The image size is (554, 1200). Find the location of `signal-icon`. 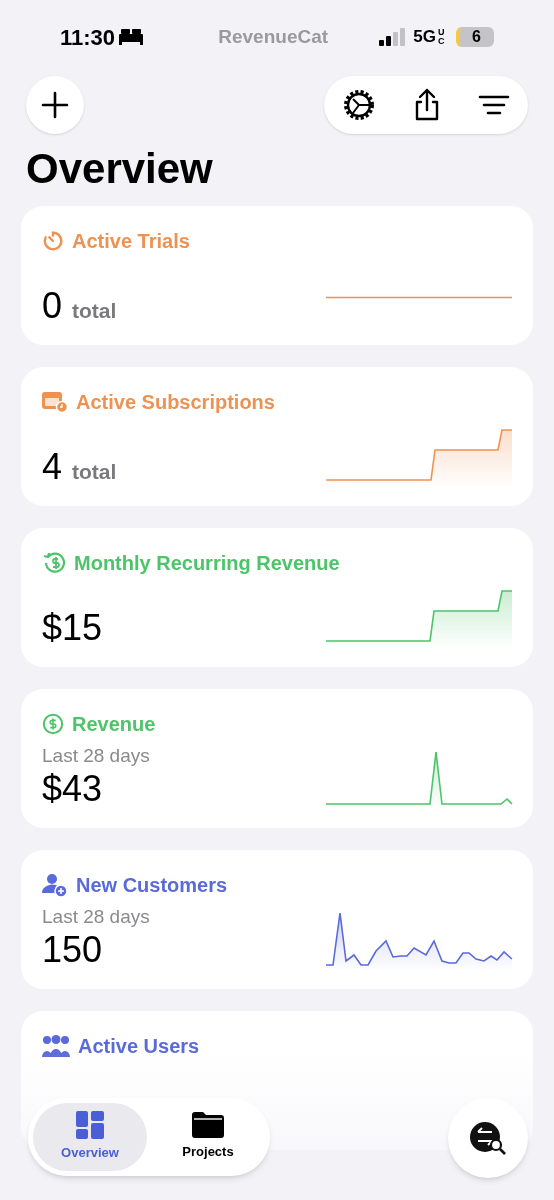

signal-icon is located at coordinates (393, 37).